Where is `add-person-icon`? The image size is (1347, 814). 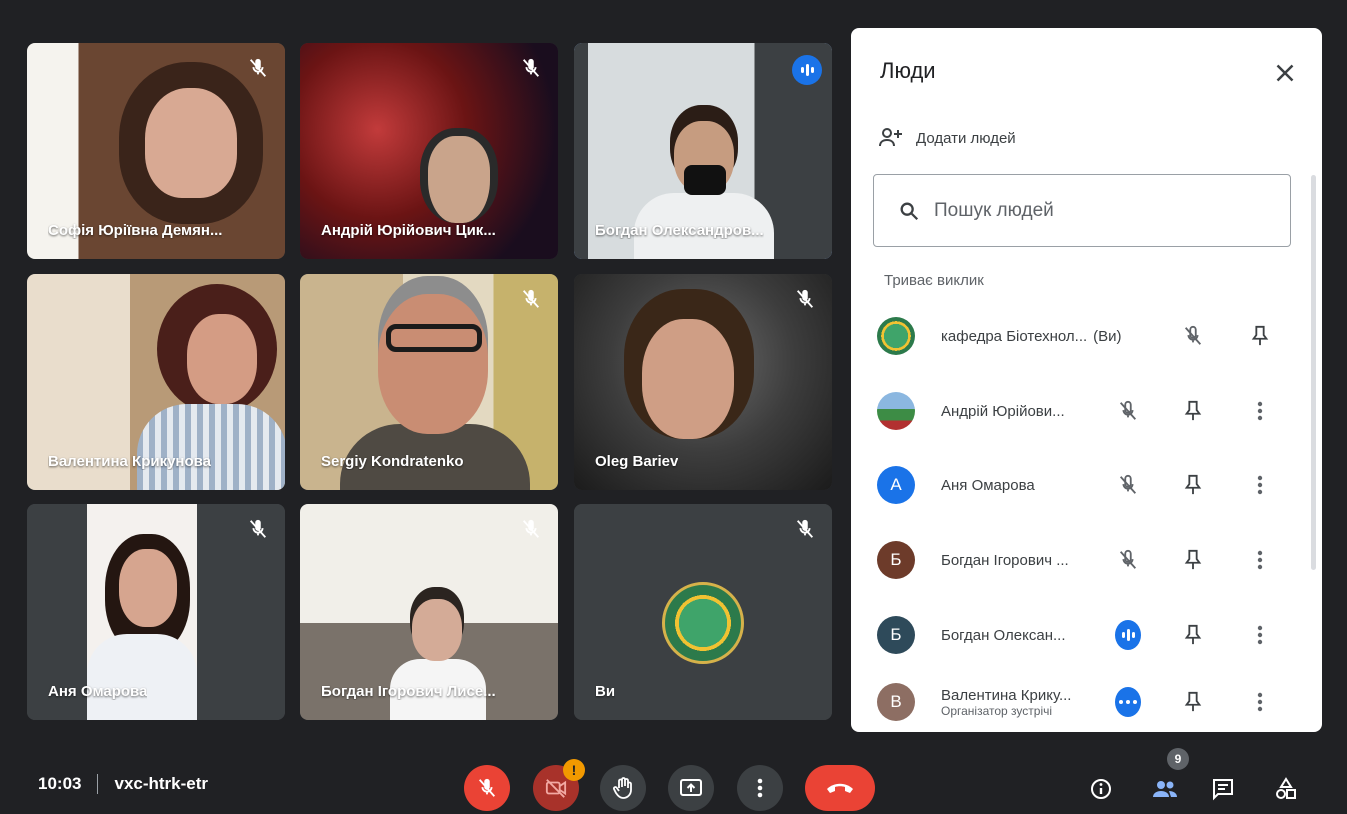 add-person-icon is located at coordinates (890, 137).